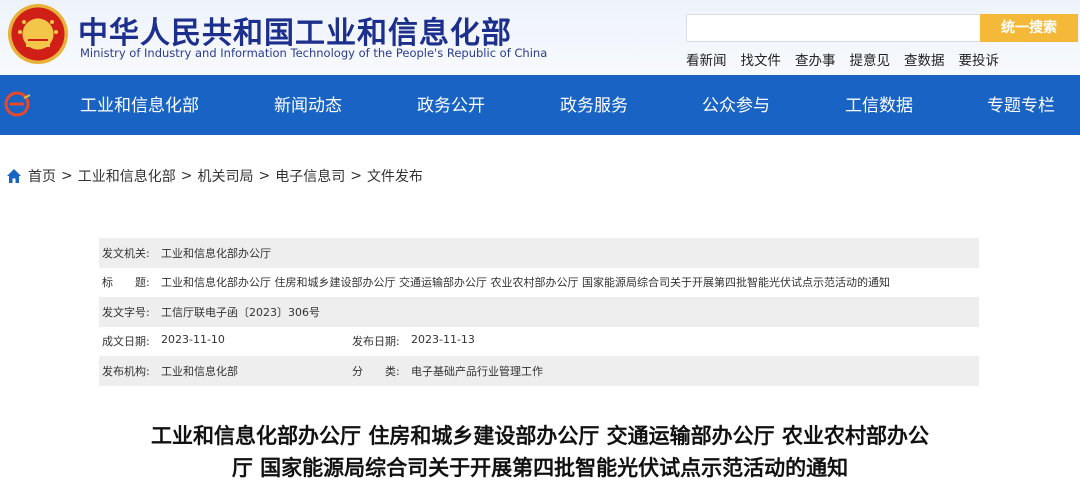 The width and height of the screenshot is (1080, 487). I want to click on info-row-dates: 成文日期: 2023-11-10 发布日期: 2023-11-13, so click(539, 342).